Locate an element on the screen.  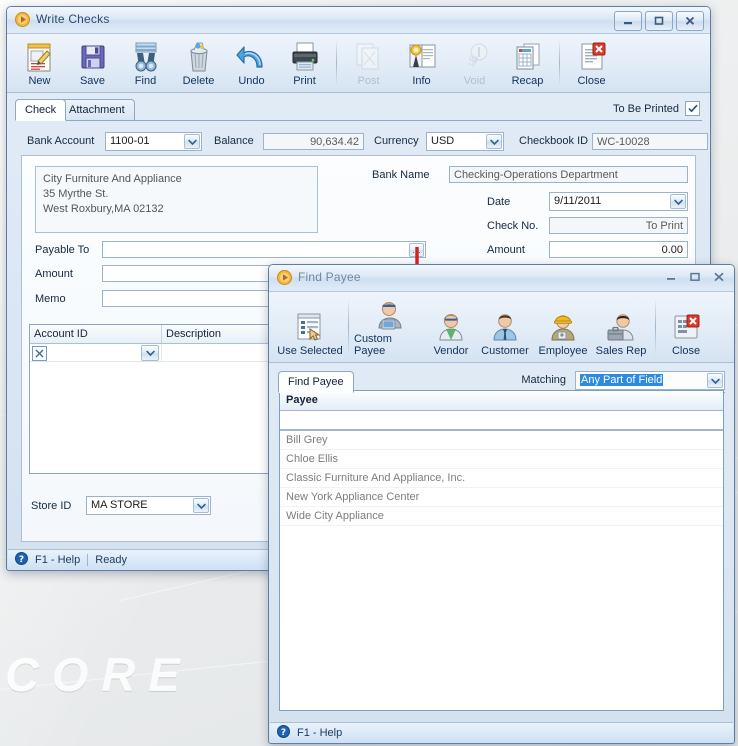
vendor-icon is located at coordinates (451, 327).